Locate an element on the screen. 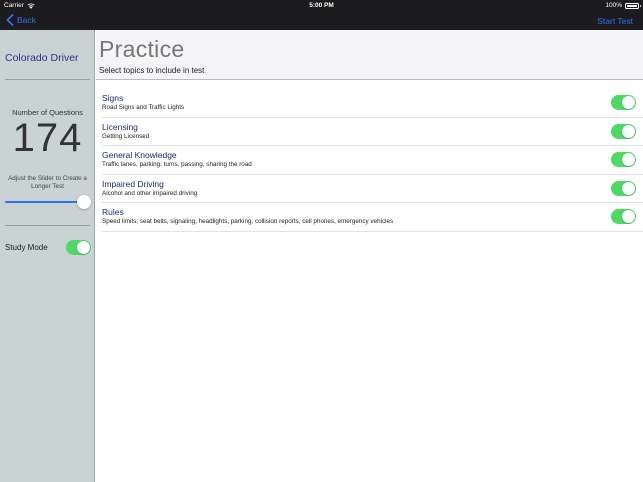 The image size is (643, 482). topic-row: Signs Road Signs and Traffic Lights is located at coordinates (372, 103).